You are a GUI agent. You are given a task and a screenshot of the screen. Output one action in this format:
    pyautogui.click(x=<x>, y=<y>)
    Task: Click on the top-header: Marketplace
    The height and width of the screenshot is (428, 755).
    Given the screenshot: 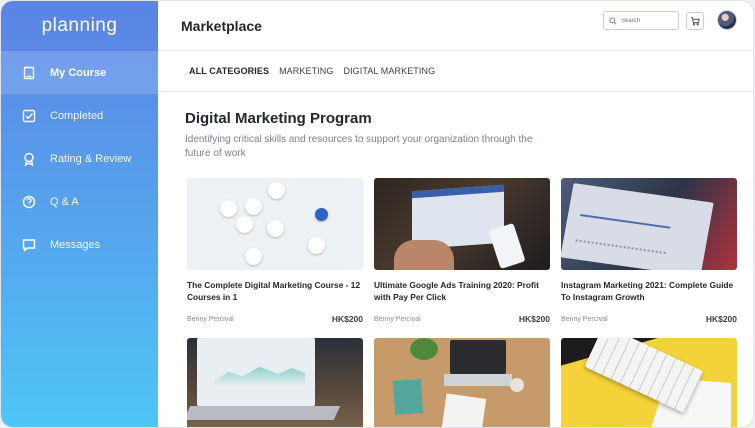 What is the action you would take?
    pyautogui.click(x=455, y=26)
    